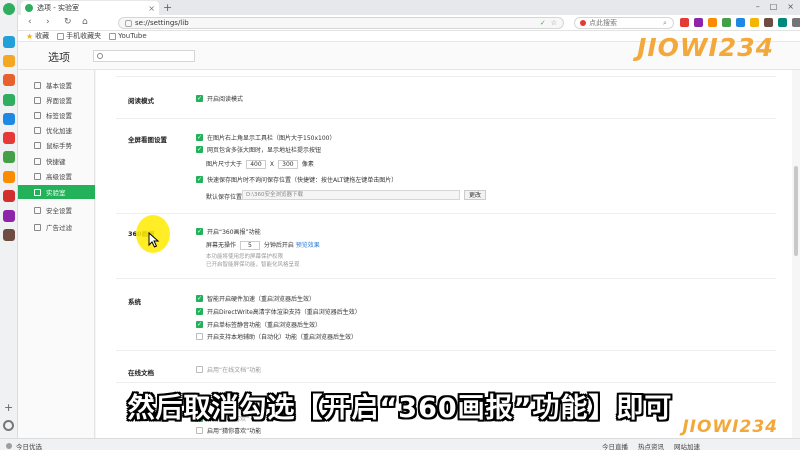 This screenshot has width=800, height=450. What do you see at coordinates (258, 149) in the screenshot?
I see `option-image-hint: ✓ 网页包含多张大图时，显示地址栏提示按钮` at bounding box center [258, 149].